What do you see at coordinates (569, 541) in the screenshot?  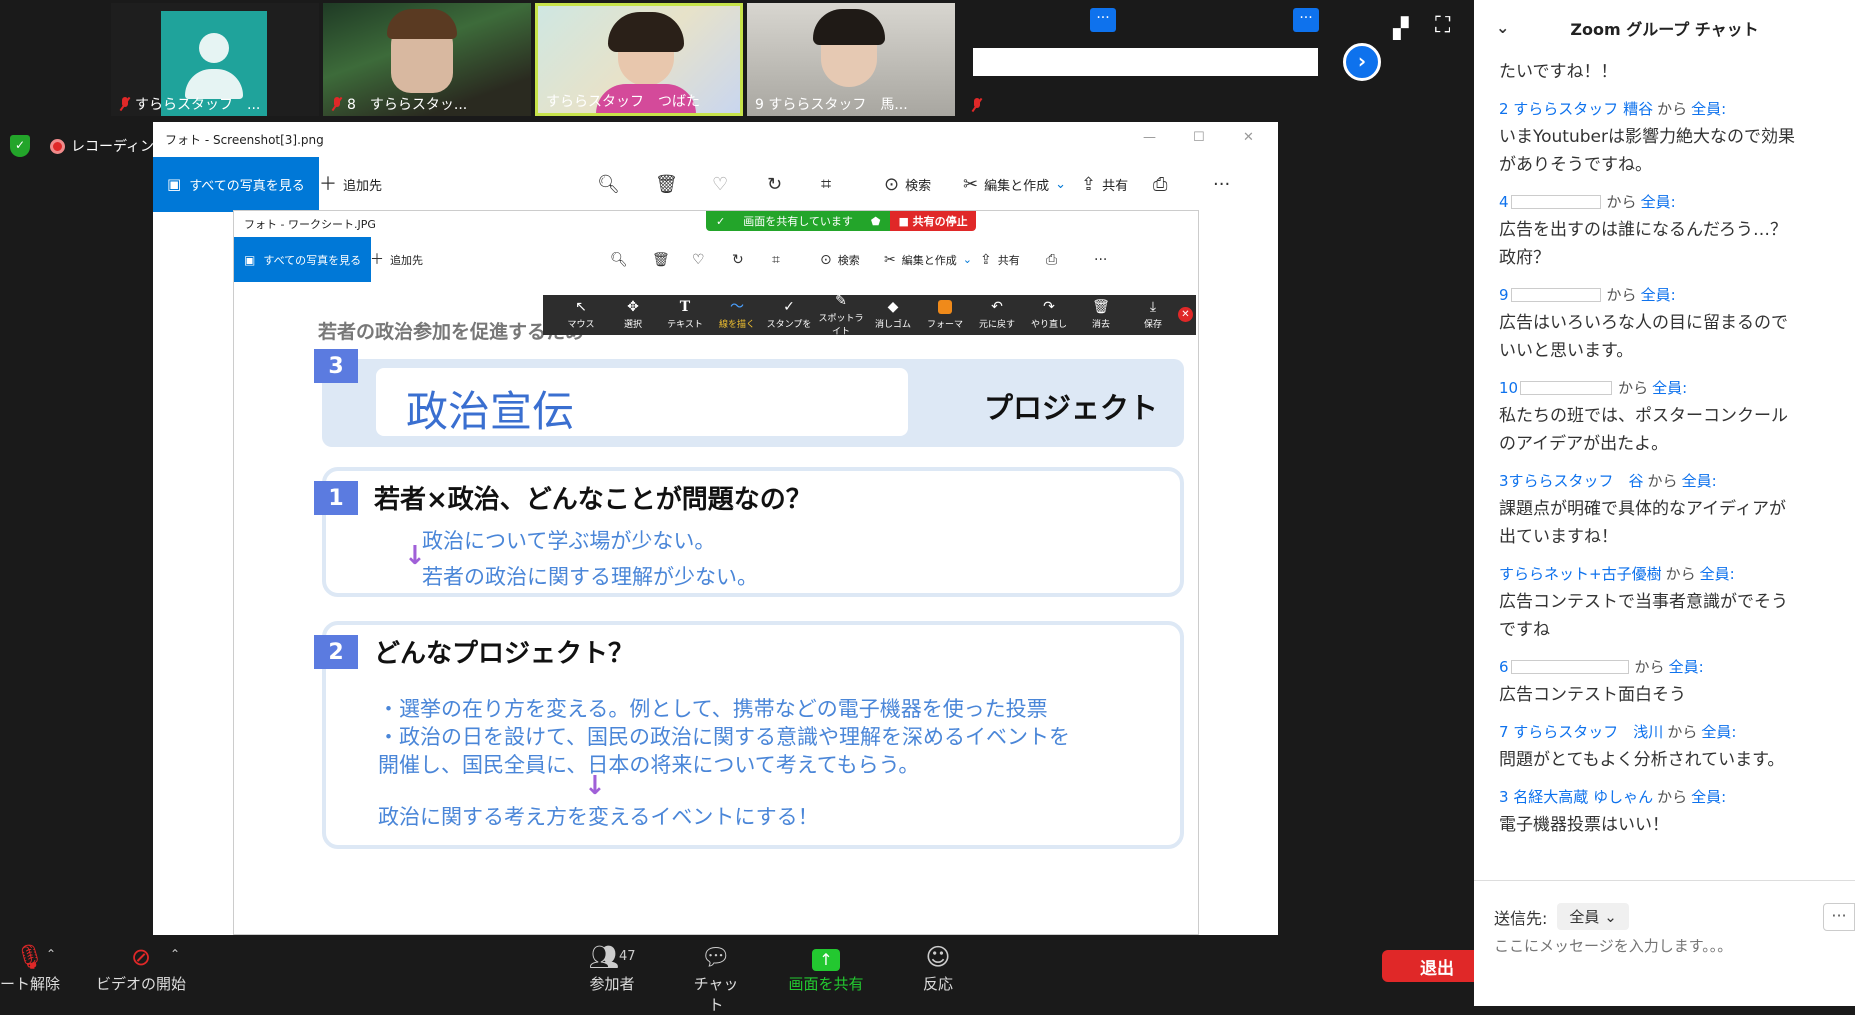 I see `answer-1-line-1: 政治について学ぶ場が少ない。` at bounding box center [569, 541].